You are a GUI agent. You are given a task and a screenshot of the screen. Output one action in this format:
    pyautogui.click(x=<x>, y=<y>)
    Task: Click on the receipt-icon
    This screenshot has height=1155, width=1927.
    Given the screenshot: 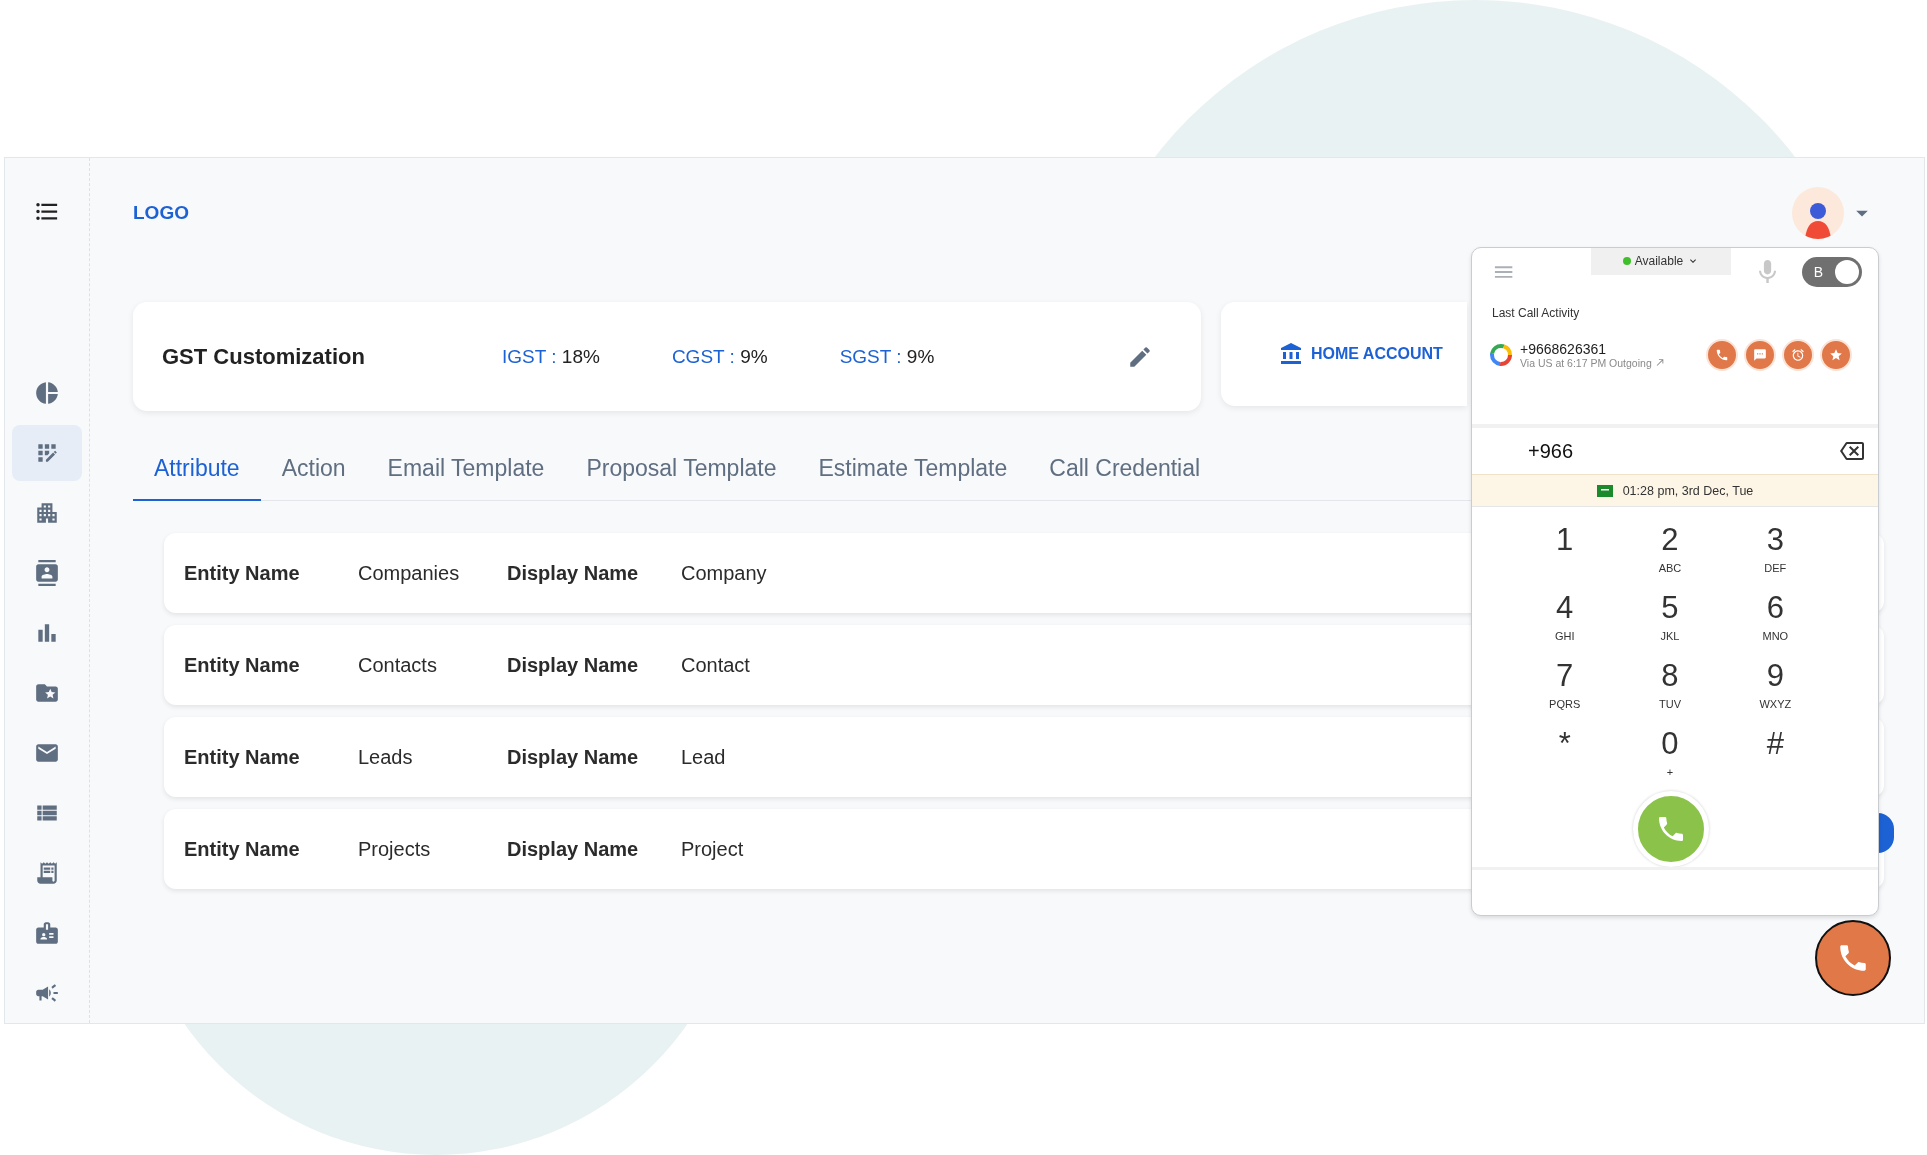 What is the action you would take?
    pyautogui.click(x=47, y=873)
    